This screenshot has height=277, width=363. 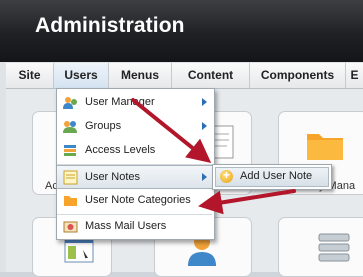 What do you see at coordinates (276, 176) in the screenshot?
I see `menu-item-label: Add User Note` at bounding box center [276, 176].